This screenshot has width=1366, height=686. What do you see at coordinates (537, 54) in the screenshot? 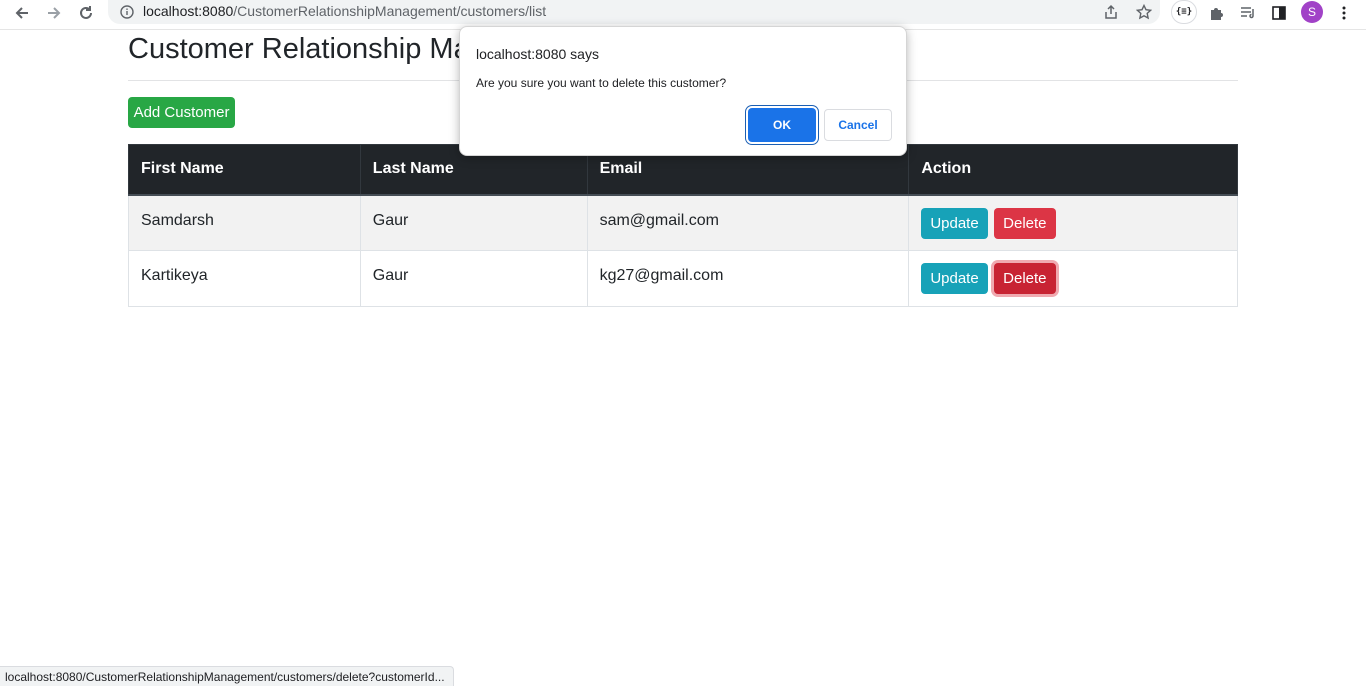
I see `dialog-title: localhost:8080 says` at bounding box center [537, 54].